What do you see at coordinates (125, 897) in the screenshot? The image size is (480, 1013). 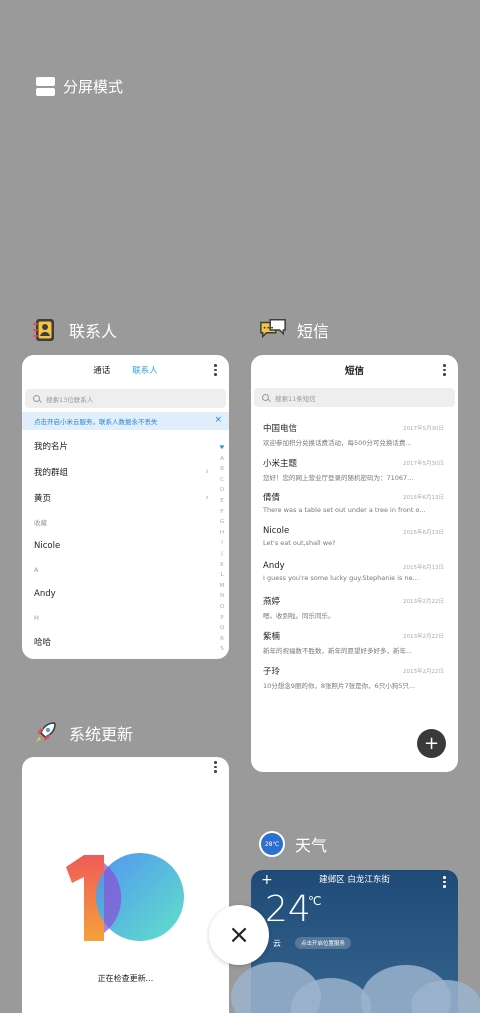 I see `miui-10-logo` at bounding box center [125, 897].